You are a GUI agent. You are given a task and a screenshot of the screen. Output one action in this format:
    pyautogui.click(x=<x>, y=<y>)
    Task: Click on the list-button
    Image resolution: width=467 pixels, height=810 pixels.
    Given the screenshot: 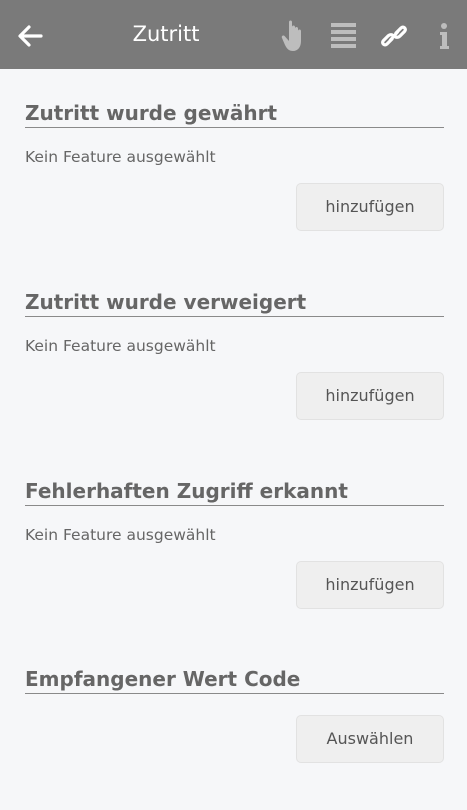 What is the action you would take?
    pyautogui.click(x=344, y=36)
    